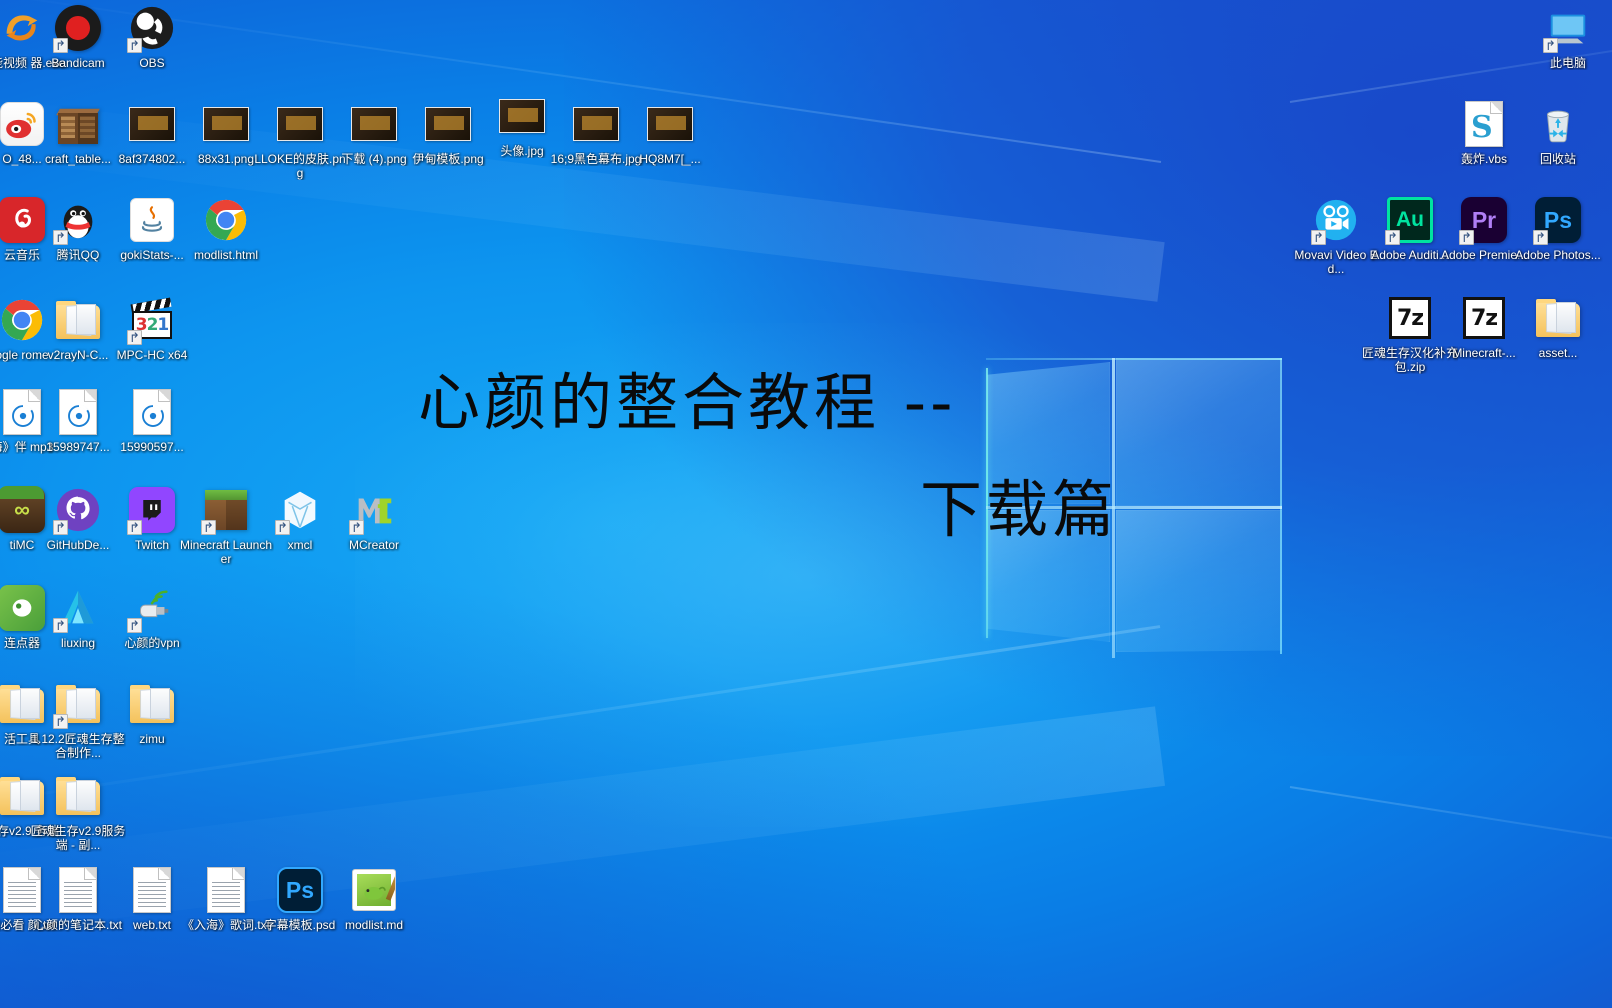  What do you see at coordinates (152, 739) in the screenshot?
I see `desktop-icon-label: zimu` at bounding box center [152, 739].